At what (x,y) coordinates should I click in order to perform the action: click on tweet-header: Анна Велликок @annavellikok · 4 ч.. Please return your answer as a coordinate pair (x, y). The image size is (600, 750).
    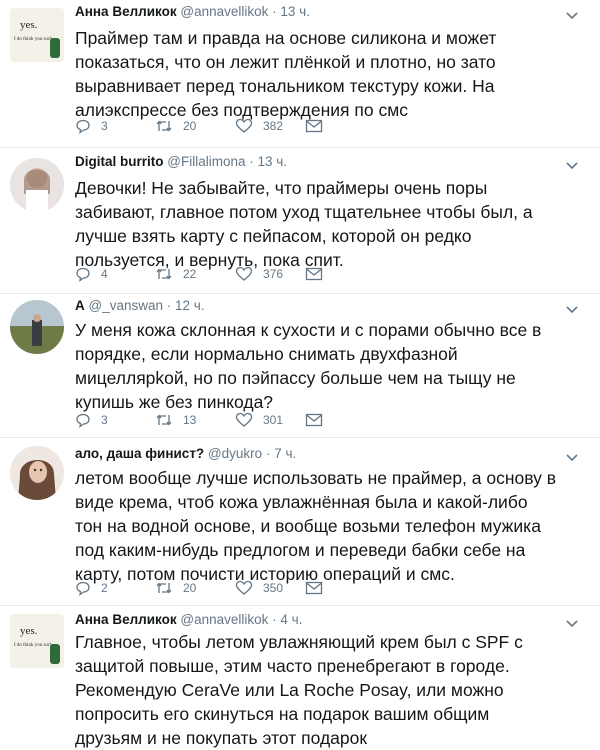
    Looking at the image, I should click on (188, 619).